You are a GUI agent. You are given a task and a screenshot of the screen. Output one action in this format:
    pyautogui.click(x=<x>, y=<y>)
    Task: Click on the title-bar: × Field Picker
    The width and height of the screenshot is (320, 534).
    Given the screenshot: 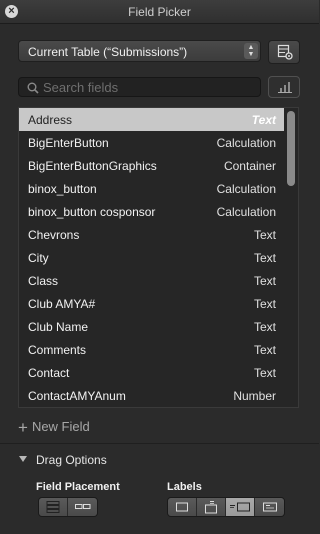 What is the action you would take?
    pyautogui.click(x=159, y=12)
    